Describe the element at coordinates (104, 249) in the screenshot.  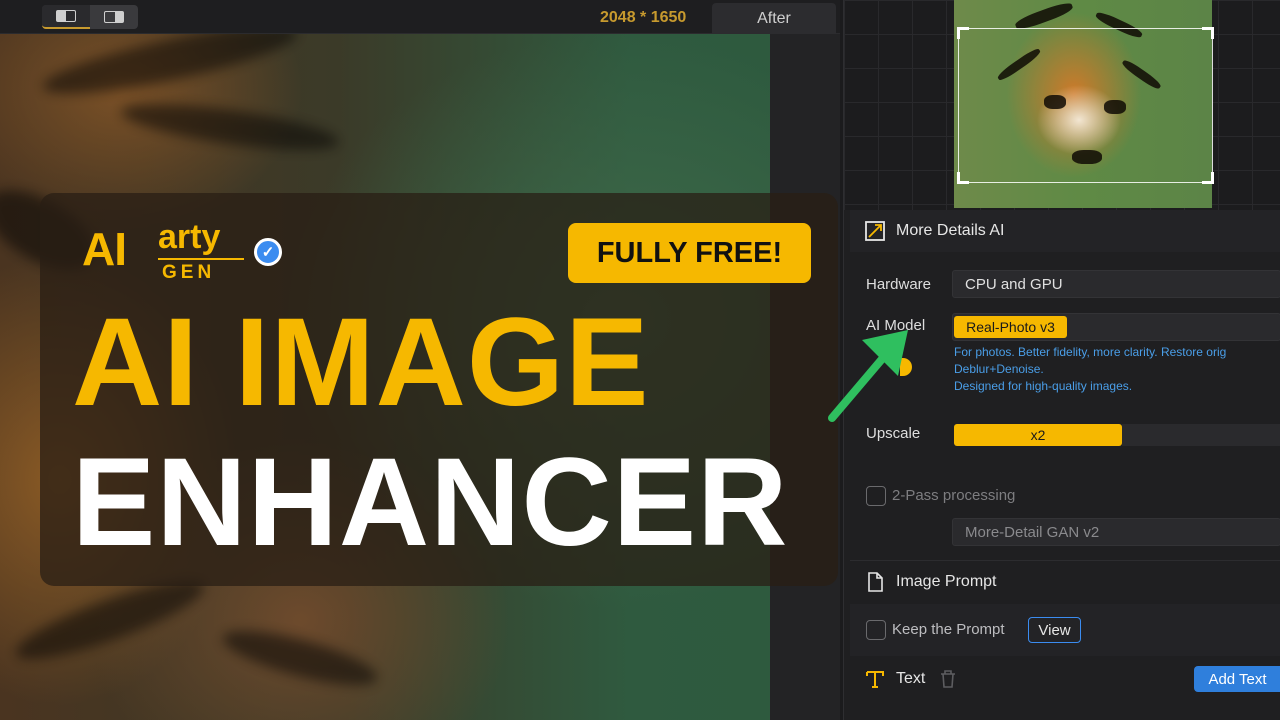
I see `logo-ai-text: AI` at that location.